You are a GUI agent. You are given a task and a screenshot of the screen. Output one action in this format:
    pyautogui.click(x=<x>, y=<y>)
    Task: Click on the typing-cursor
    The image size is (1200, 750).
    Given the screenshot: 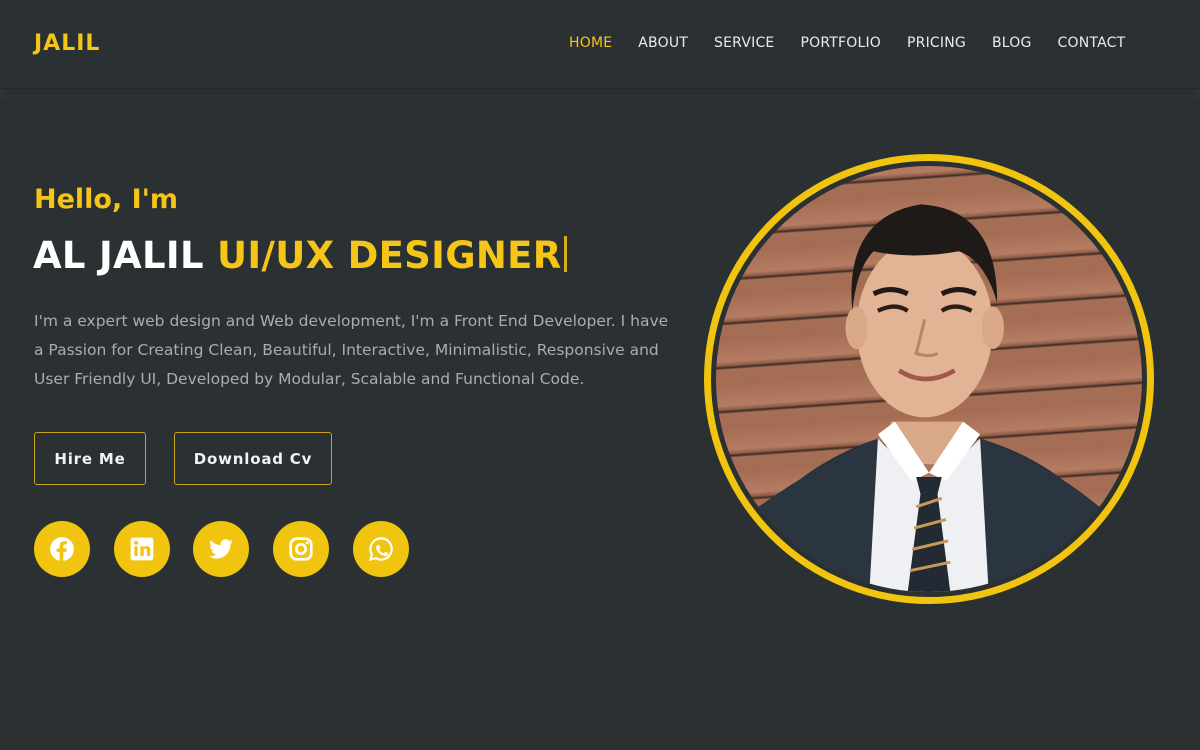 What is the action you would take?
    pyautogui.click(x=565, y=254)
    